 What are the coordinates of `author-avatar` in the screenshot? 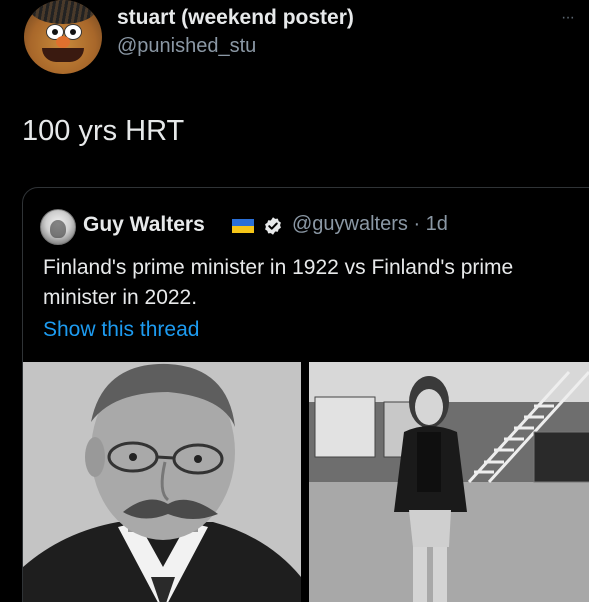 It's located at (63, 37).